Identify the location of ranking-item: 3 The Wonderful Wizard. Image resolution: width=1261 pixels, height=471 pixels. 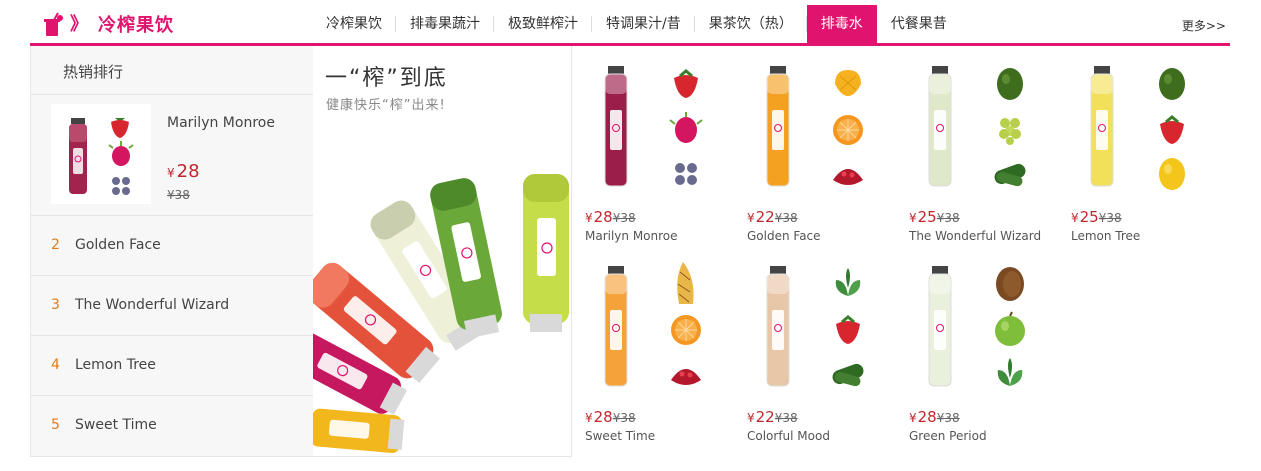
(172, 305).